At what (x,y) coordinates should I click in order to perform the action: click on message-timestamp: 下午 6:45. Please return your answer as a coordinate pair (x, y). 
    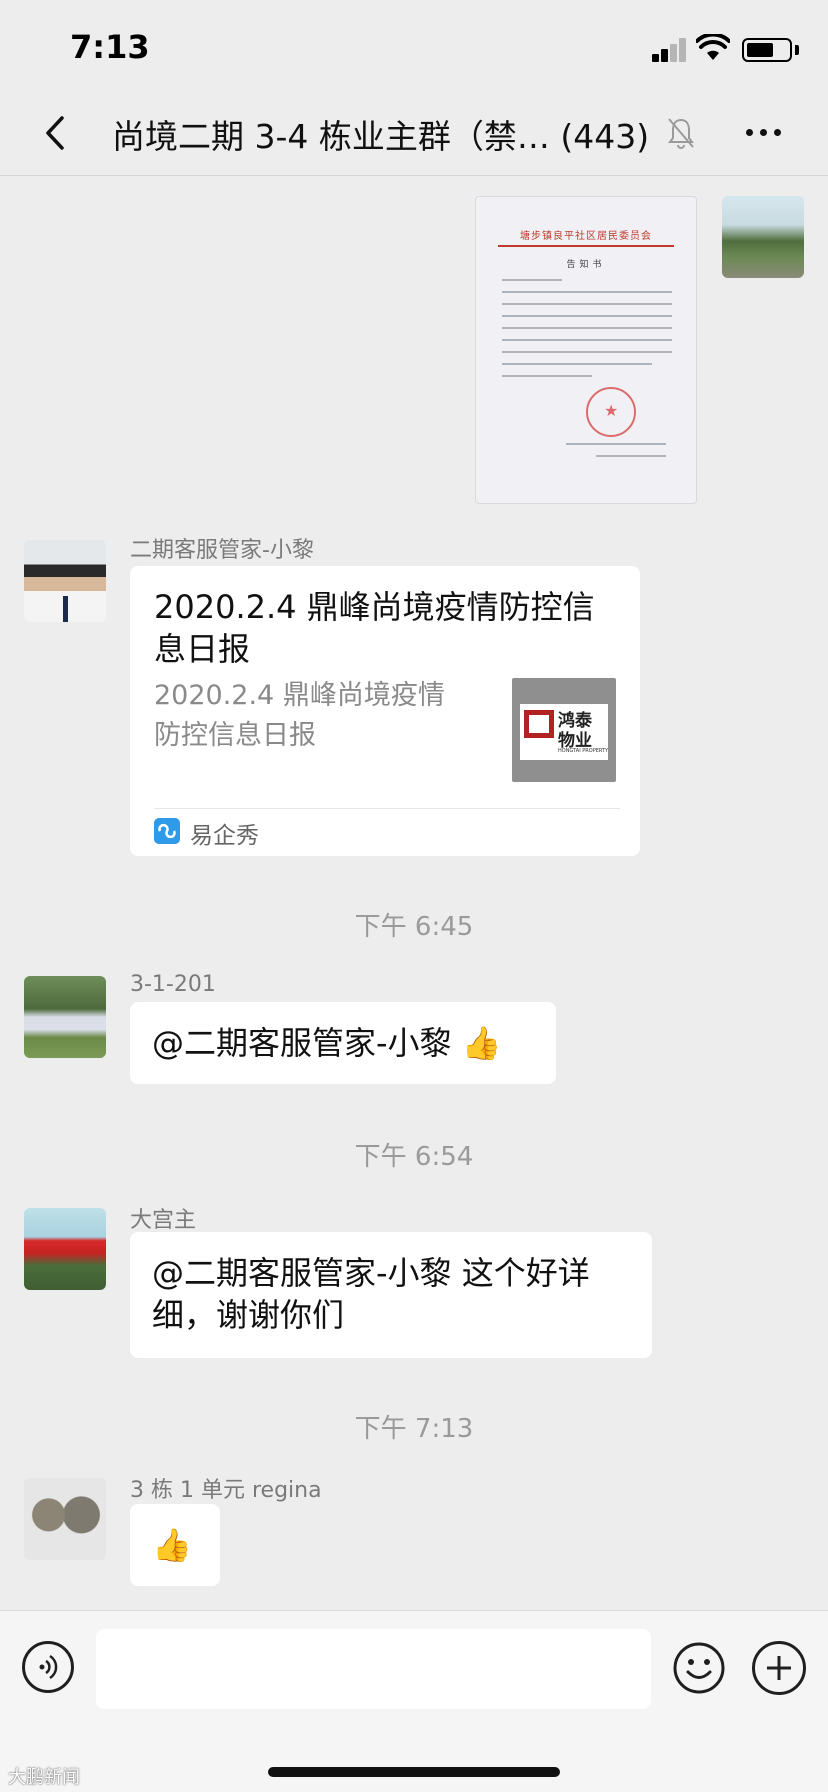
    Looking at the image, I should click on (414, 927).